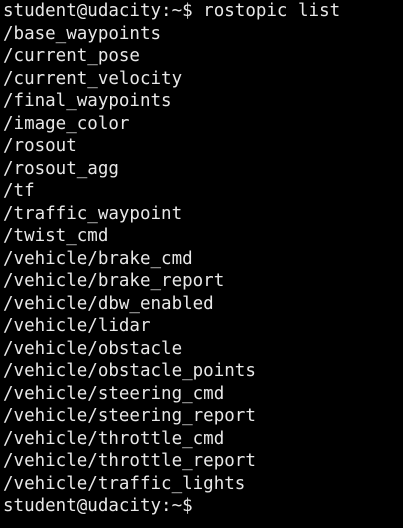 This screenshot has width=403, height=528. Describe the element at coordinates (61, 168) in the screenshot. I see `topic-line: /rosout_agg` at that location.